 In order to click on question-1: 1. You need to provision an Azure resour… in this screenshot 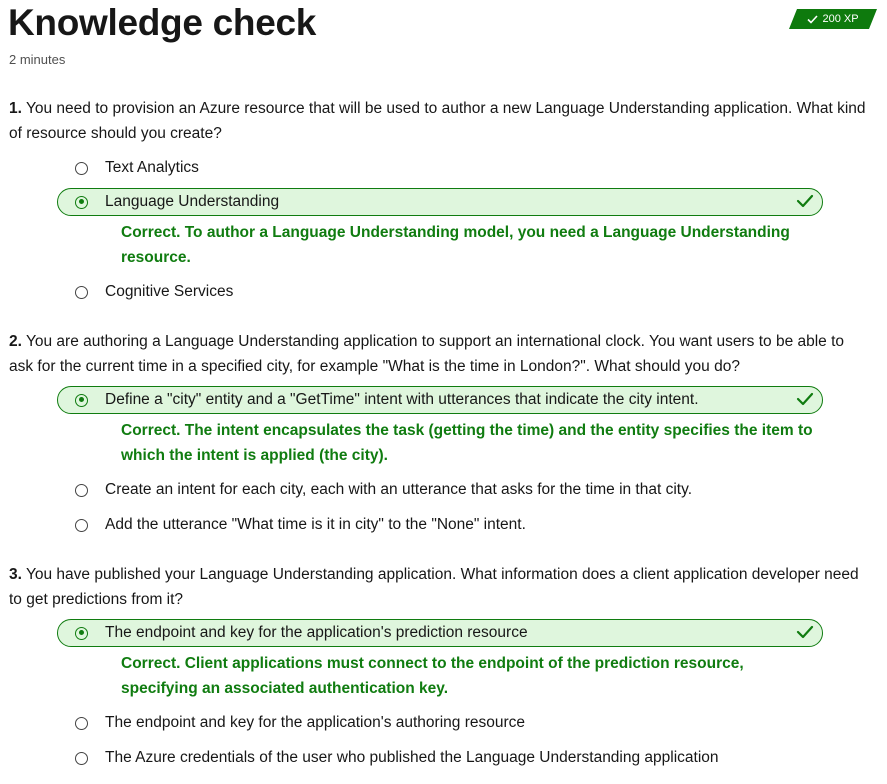, I will do `click(438, 121)`.